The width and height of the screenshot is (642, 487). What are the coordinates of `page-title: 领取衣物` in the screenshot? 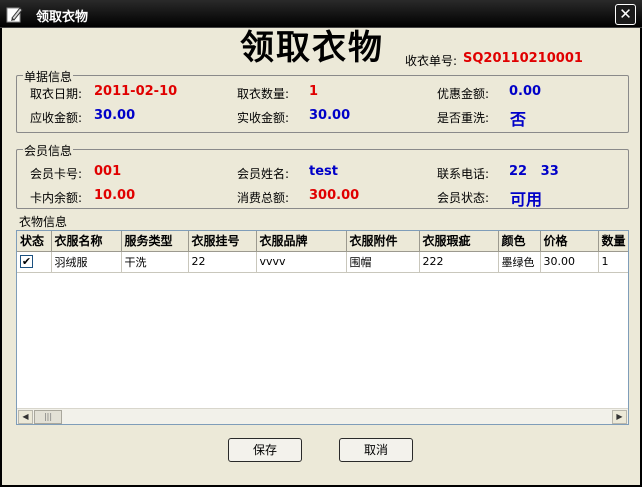 It's located at (312, 48).